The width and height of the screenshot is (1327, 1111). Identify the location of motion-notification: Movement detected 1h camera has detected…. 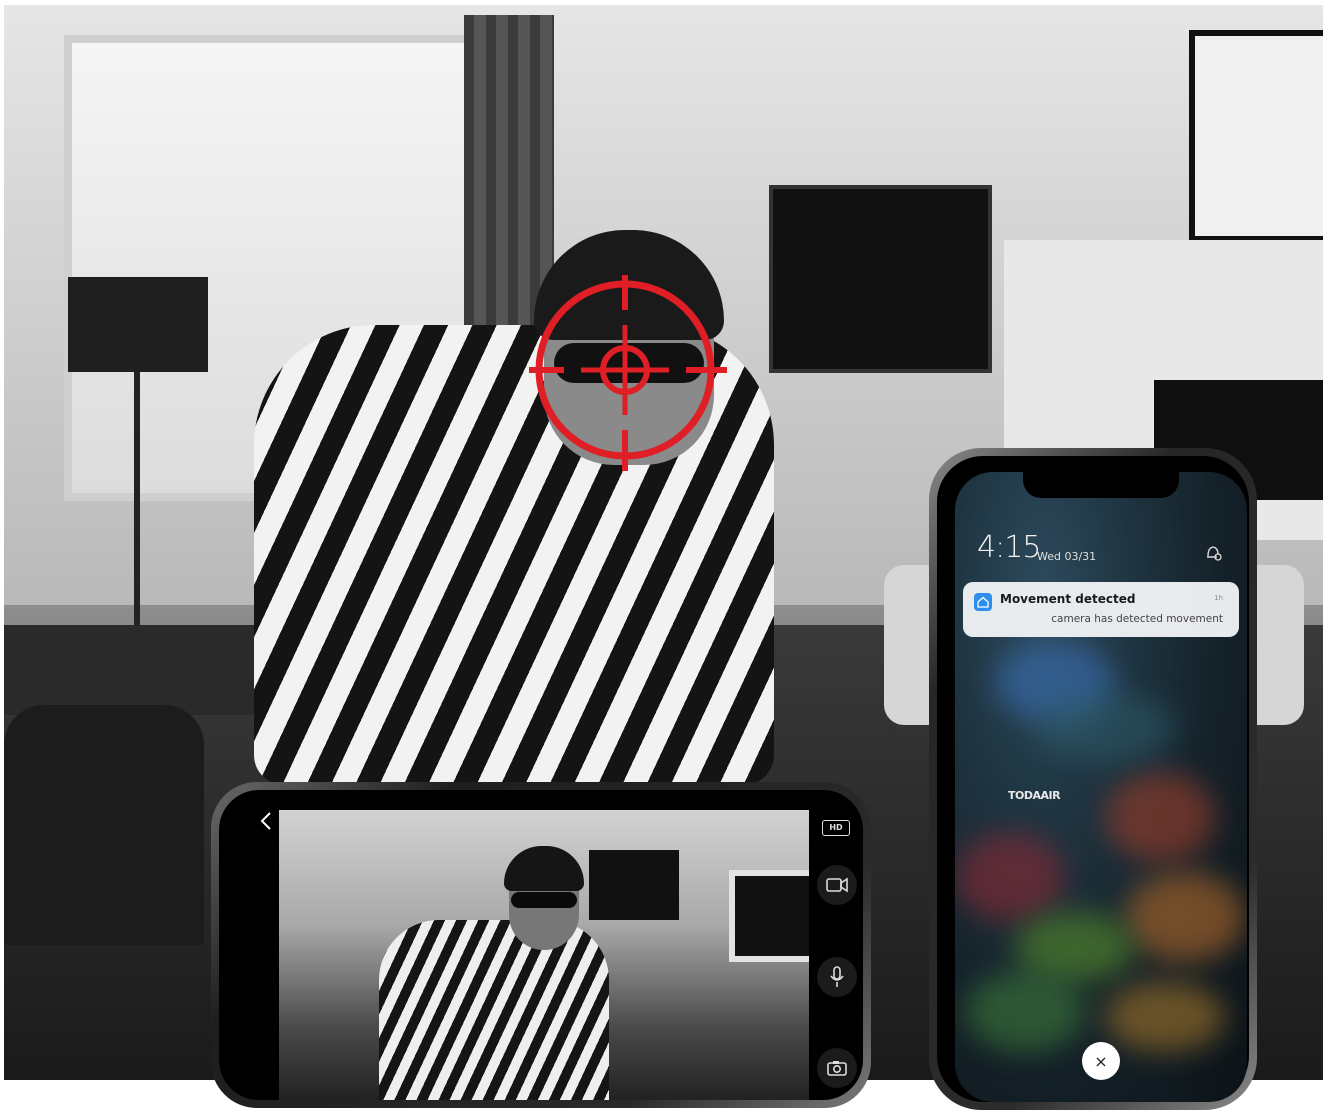
(1101, 609).